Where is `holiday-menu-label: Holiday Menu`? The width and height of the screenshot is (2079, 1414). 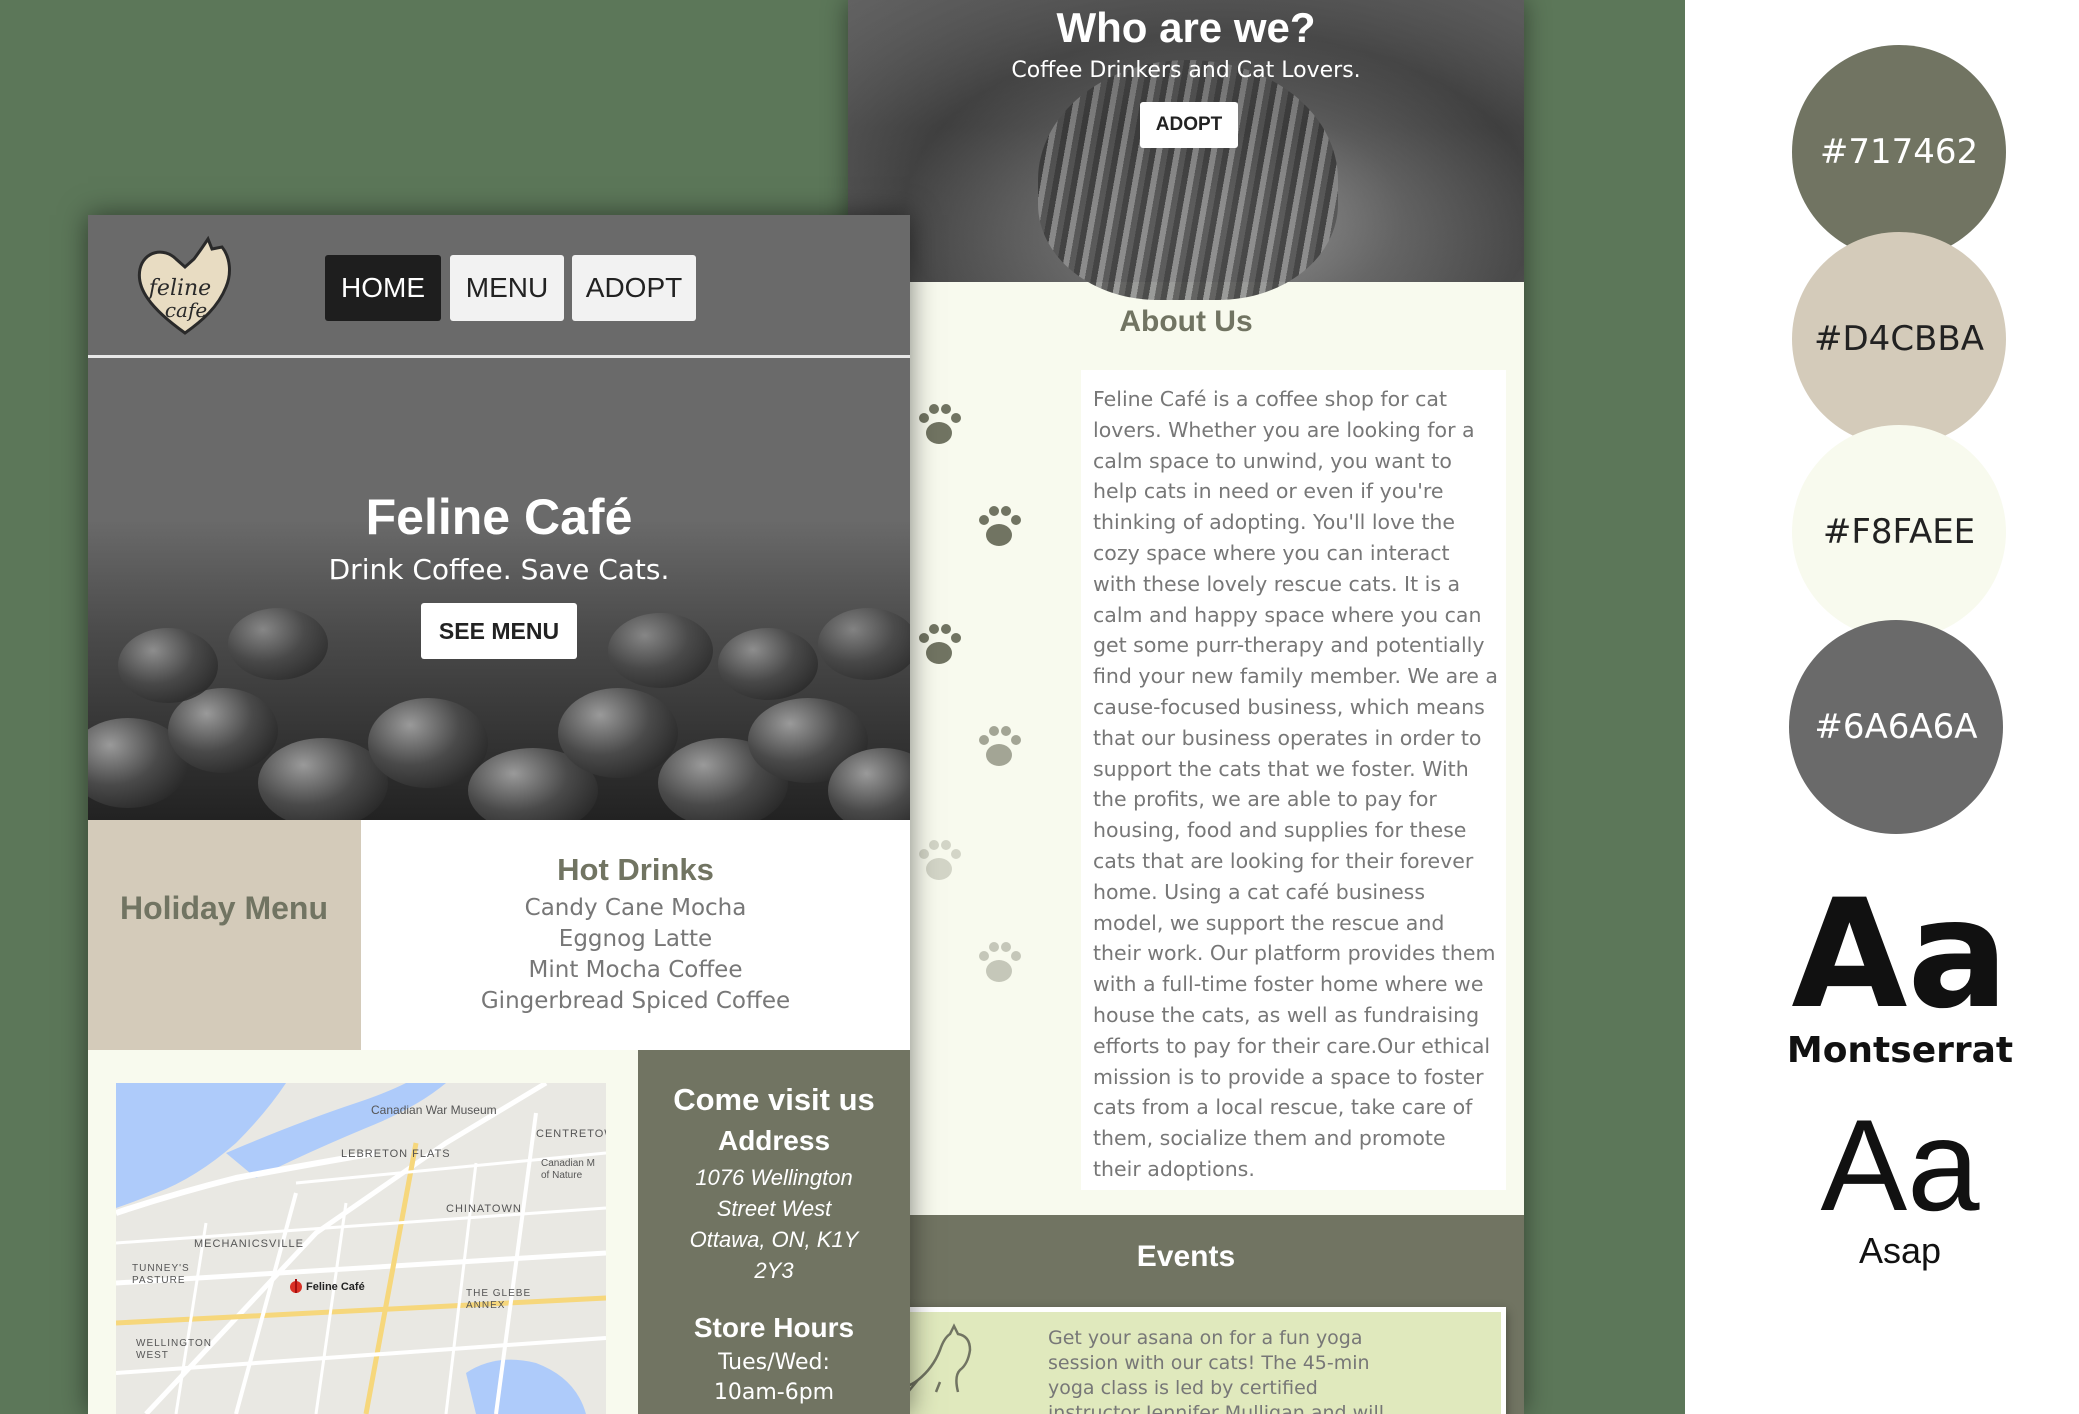
holiday-menu-label: Holiday Menu is located at coordinates (224, 908).